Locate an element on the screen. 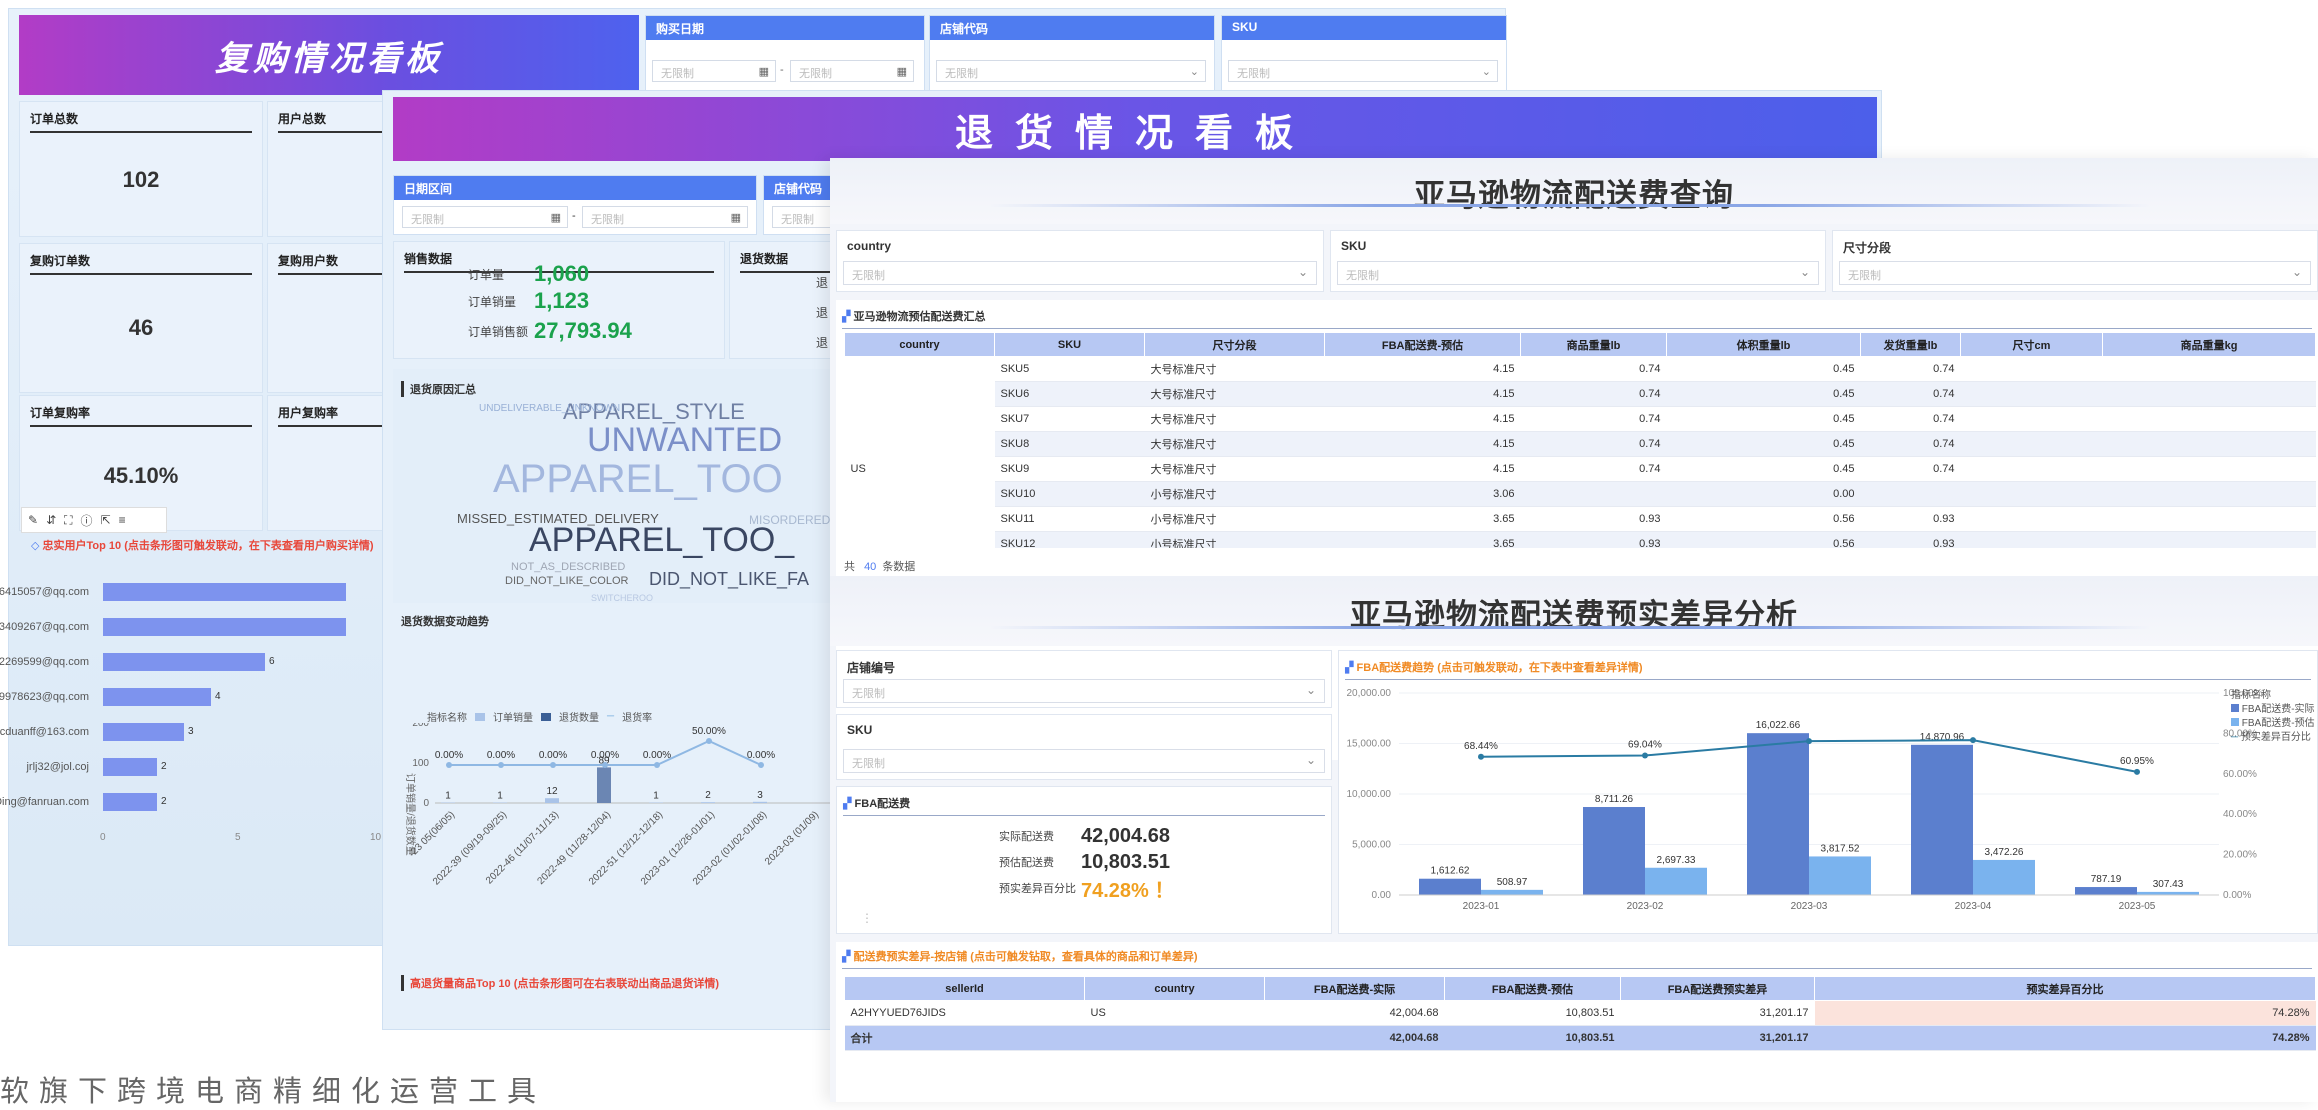 This screenshot has width=2318, height=1110. column-header: FBA配送费-实际 is located at coordinates (1355, 989).